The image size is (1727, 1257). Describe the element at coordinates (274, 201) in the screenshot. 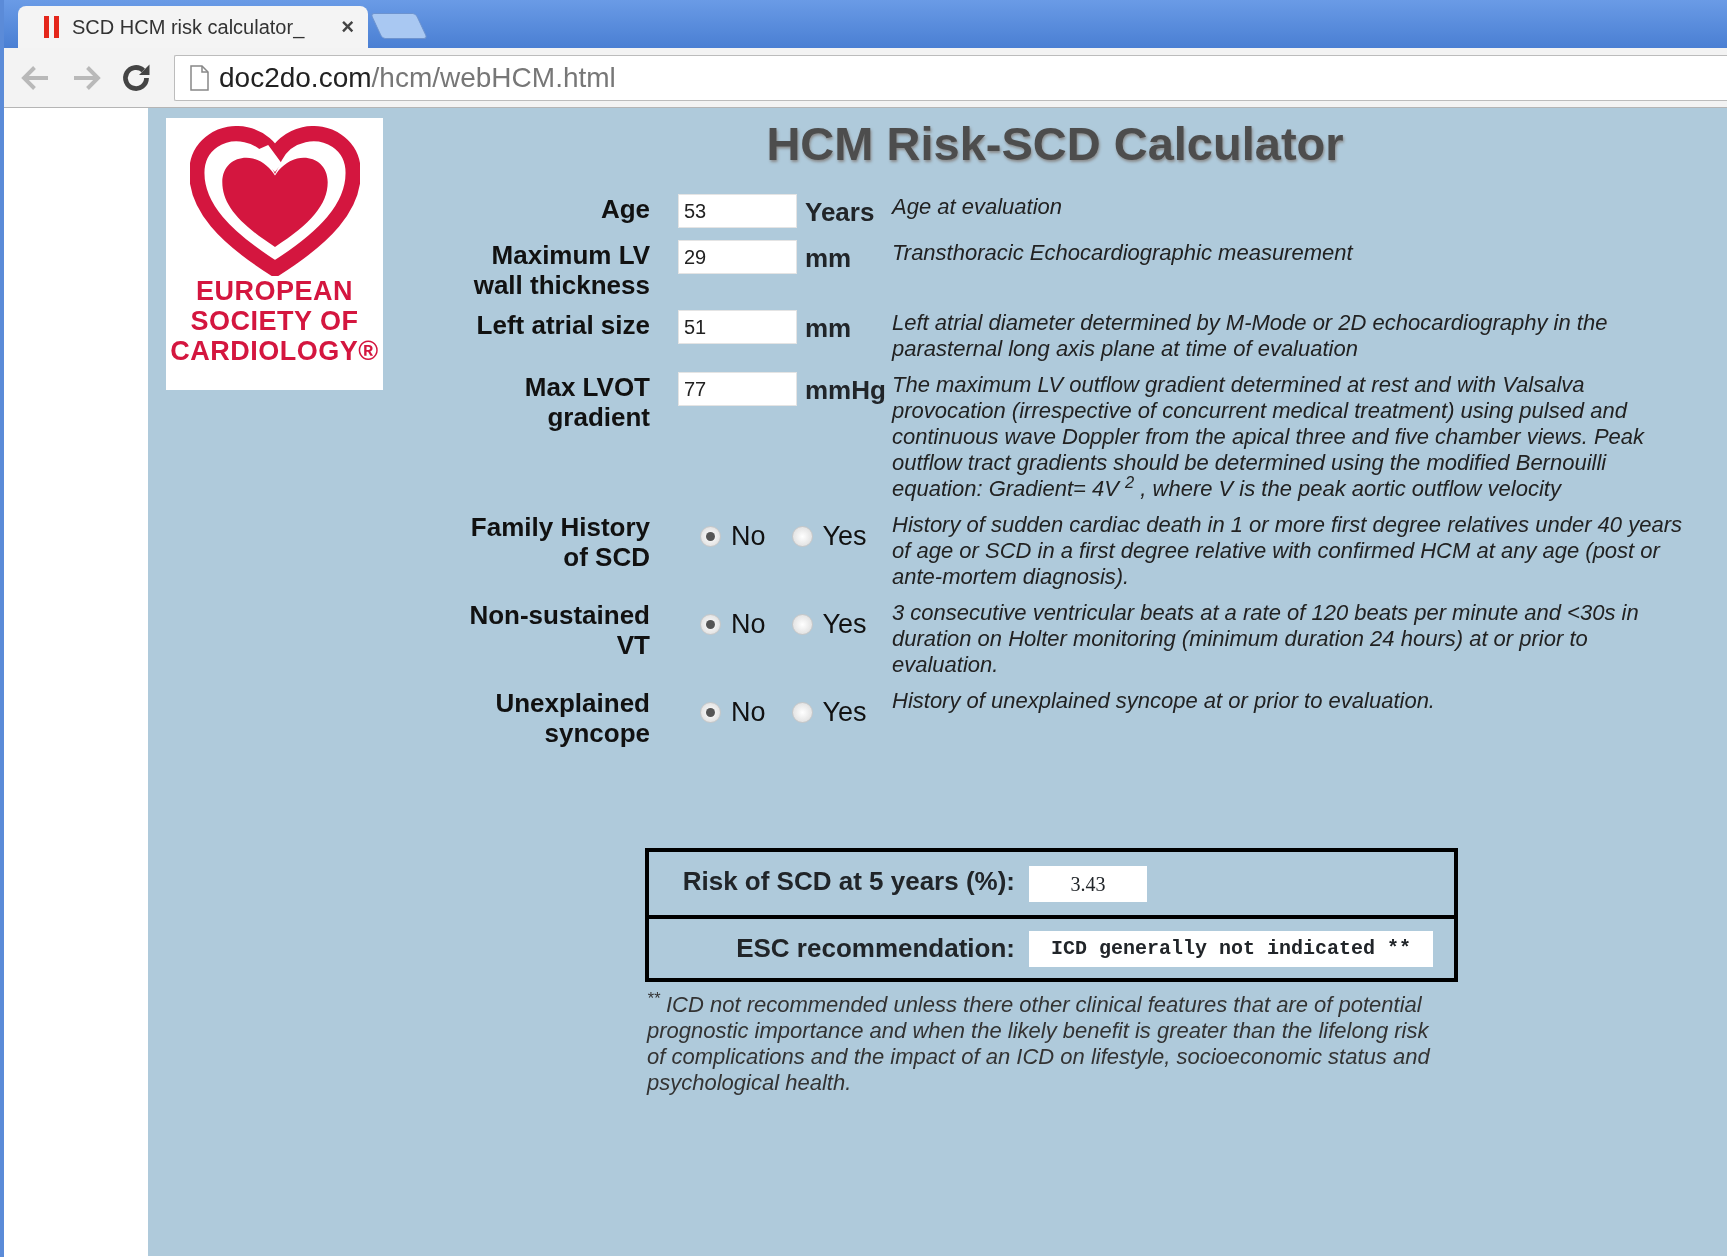

I see `heart-logo-icon` at that location.